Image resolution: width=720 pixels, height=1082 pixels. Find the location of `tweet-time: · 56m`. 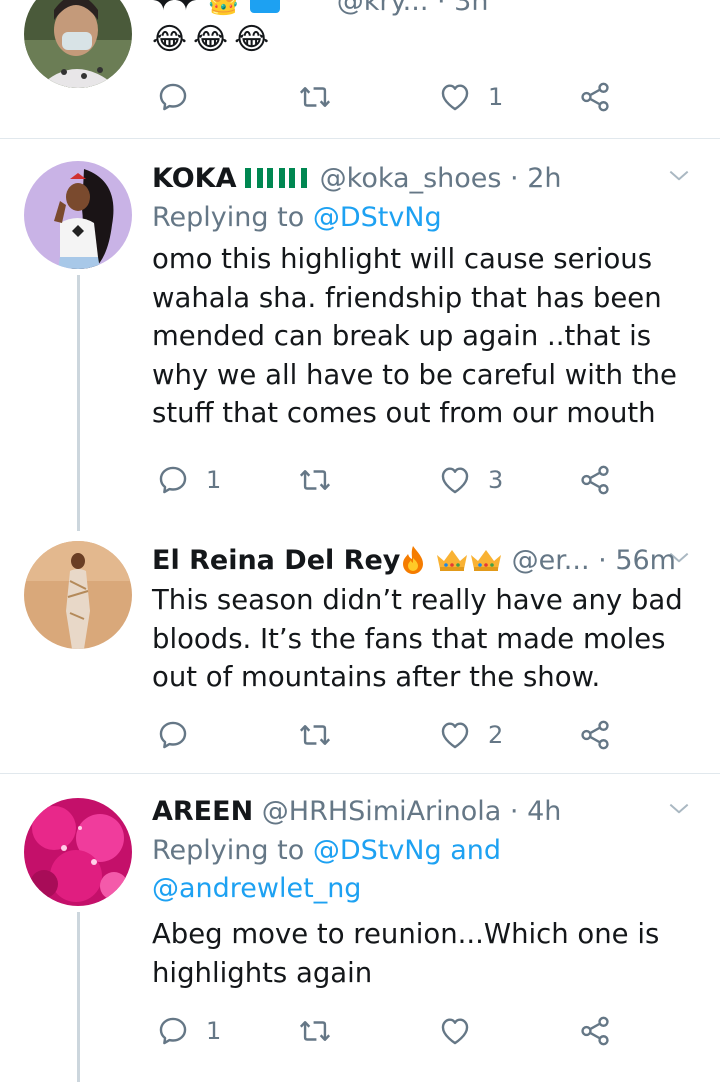

tweet-time: · 56m is located at coordinates (637, 560).